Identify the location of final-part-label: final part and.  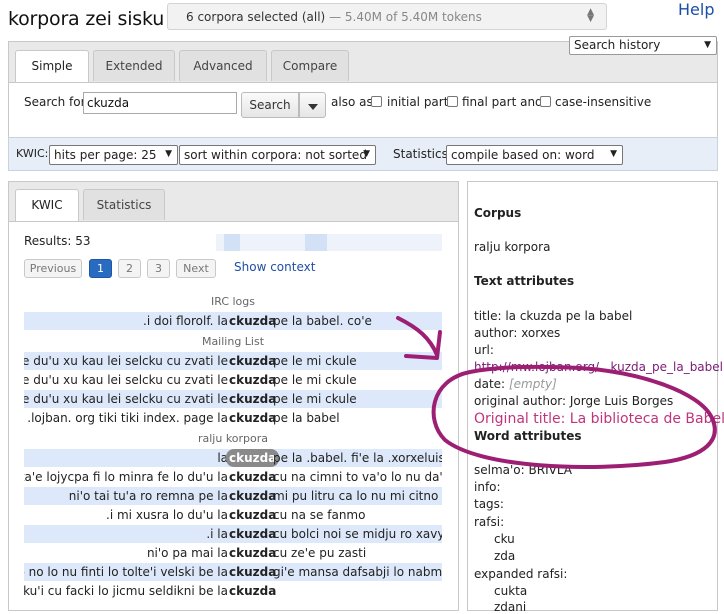
(502, 102).